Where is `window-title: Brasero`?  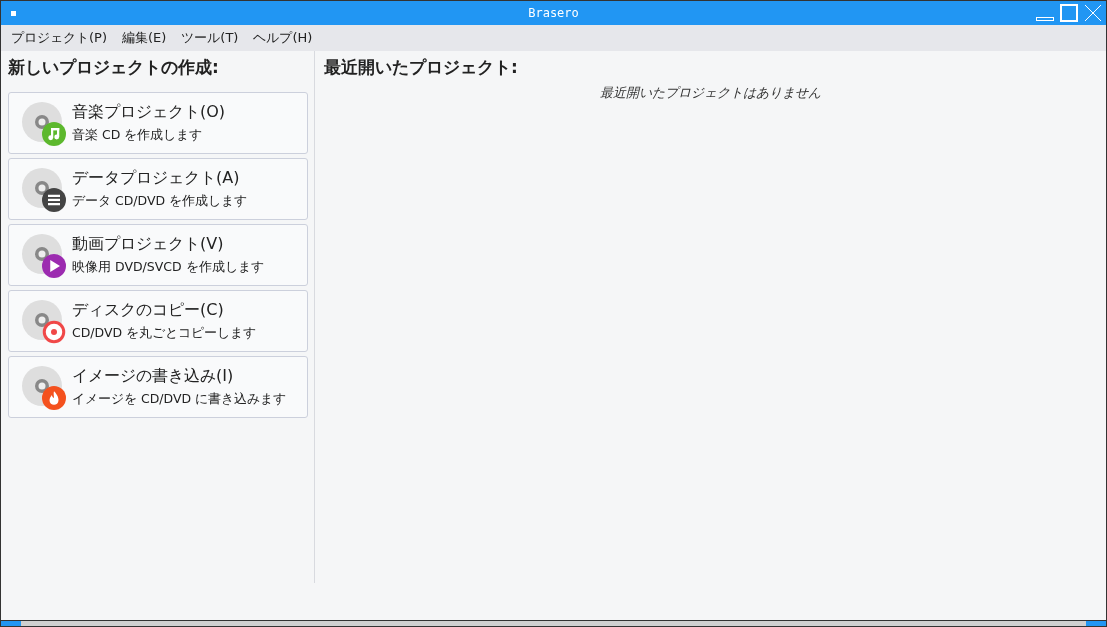
window-title: Brasero is located at coordinates (553, 13).